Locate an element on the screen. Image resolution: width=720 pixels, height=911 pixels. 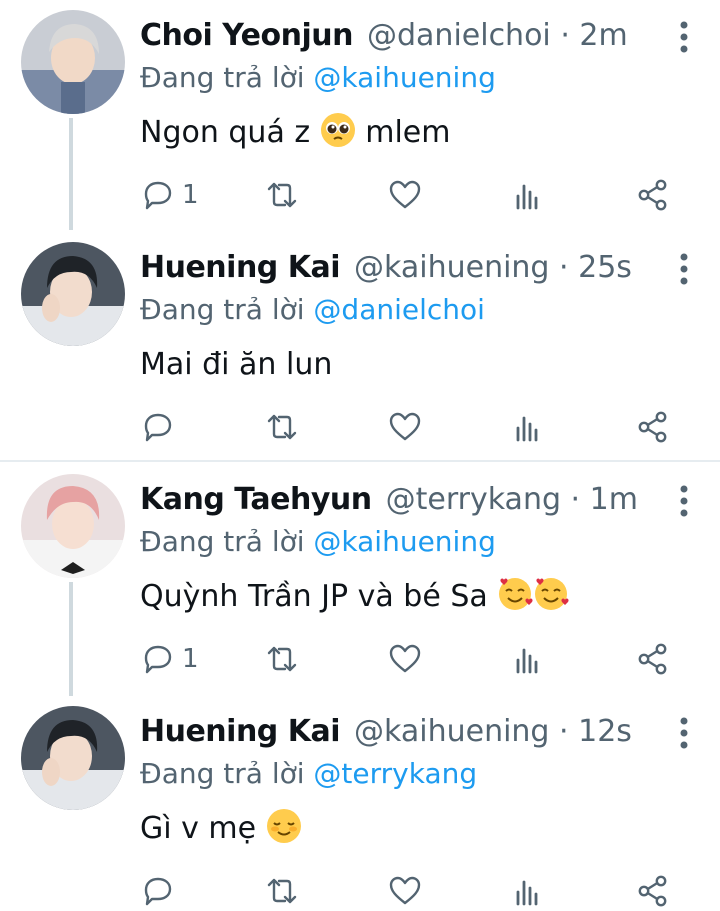
avatar-gray-hair-icon is located at coordinates (73, 62).